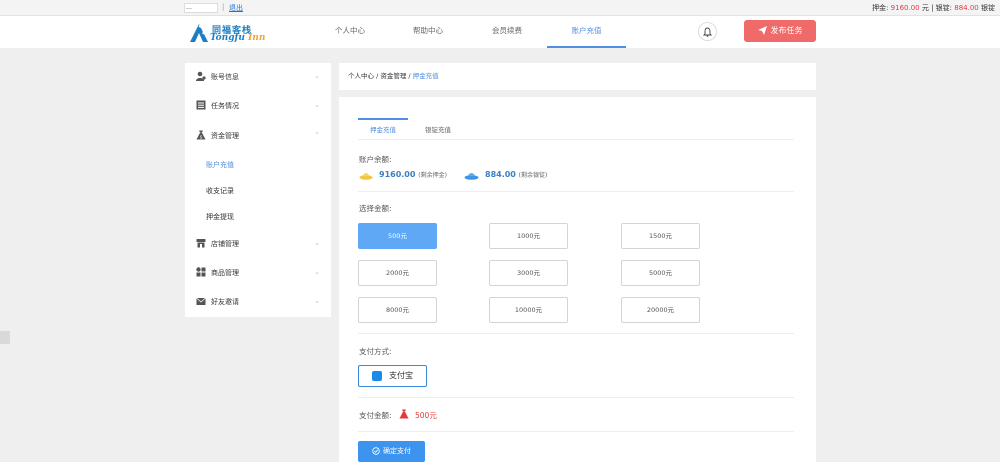 This screenshot has width=1000, height=462. What do you see at coordinates (786, 30) in the screenshot?
I see `publish-task-label: 发布任务` at bounding box center [786, 30].